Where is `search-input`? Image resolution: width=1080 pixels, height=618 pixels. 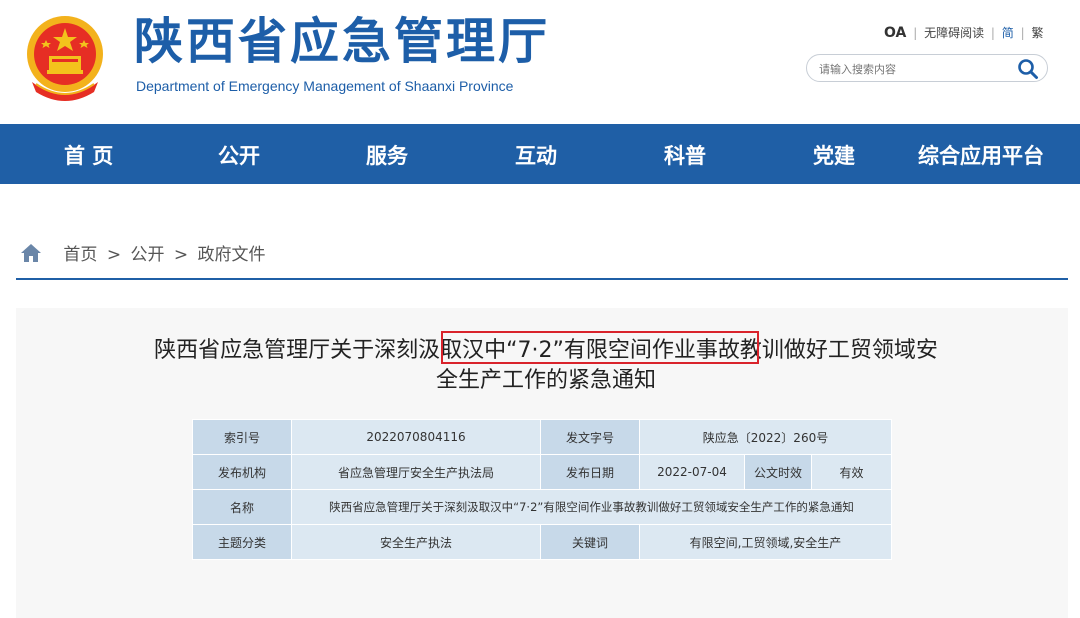
search-input is located at coordinates (914, 69).